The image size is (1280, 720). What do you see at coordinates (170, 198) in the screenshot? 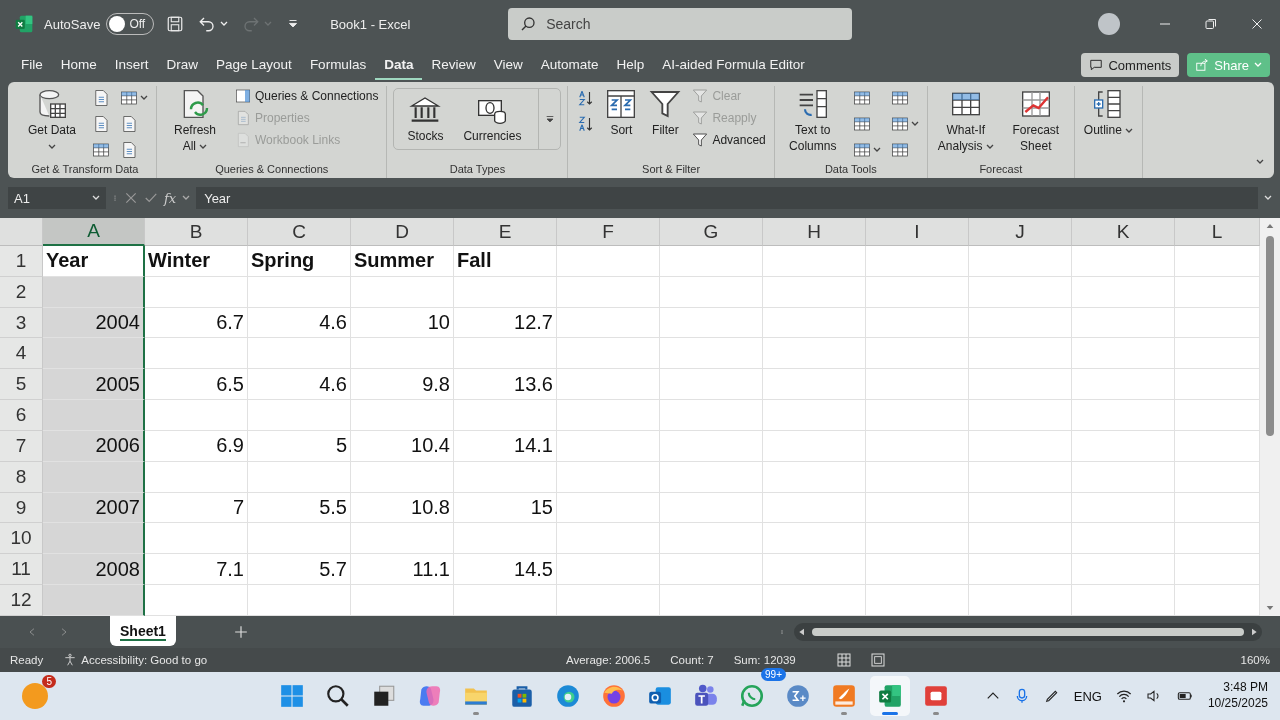
I see `insert-function-button: fx` at bounding box center [170, 198].